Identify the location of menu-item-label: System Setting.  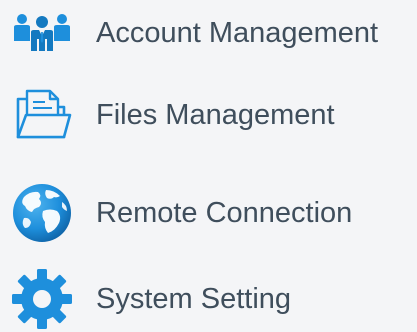
(194, 299).